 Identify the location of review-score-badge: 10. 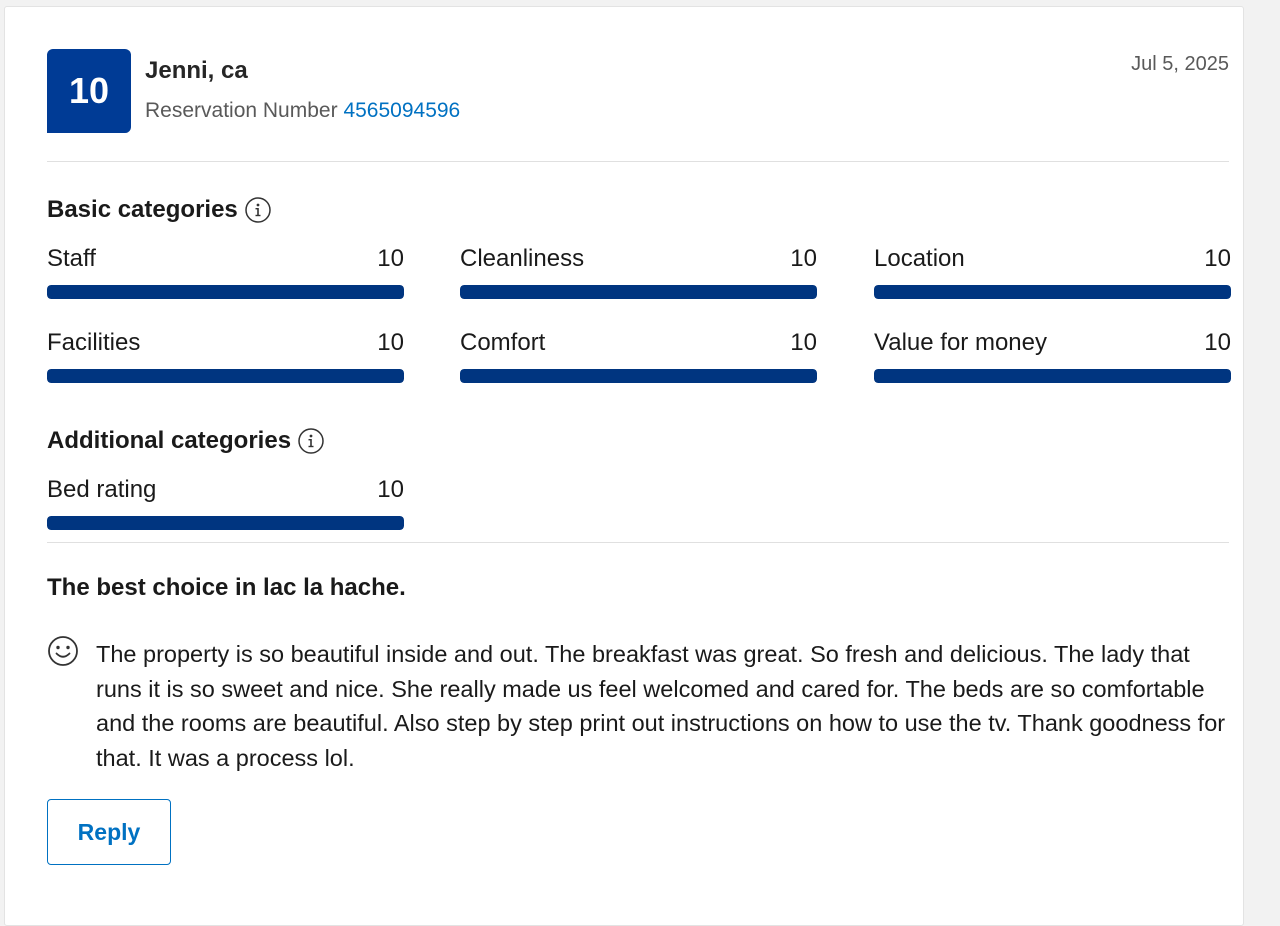
(89, 91).